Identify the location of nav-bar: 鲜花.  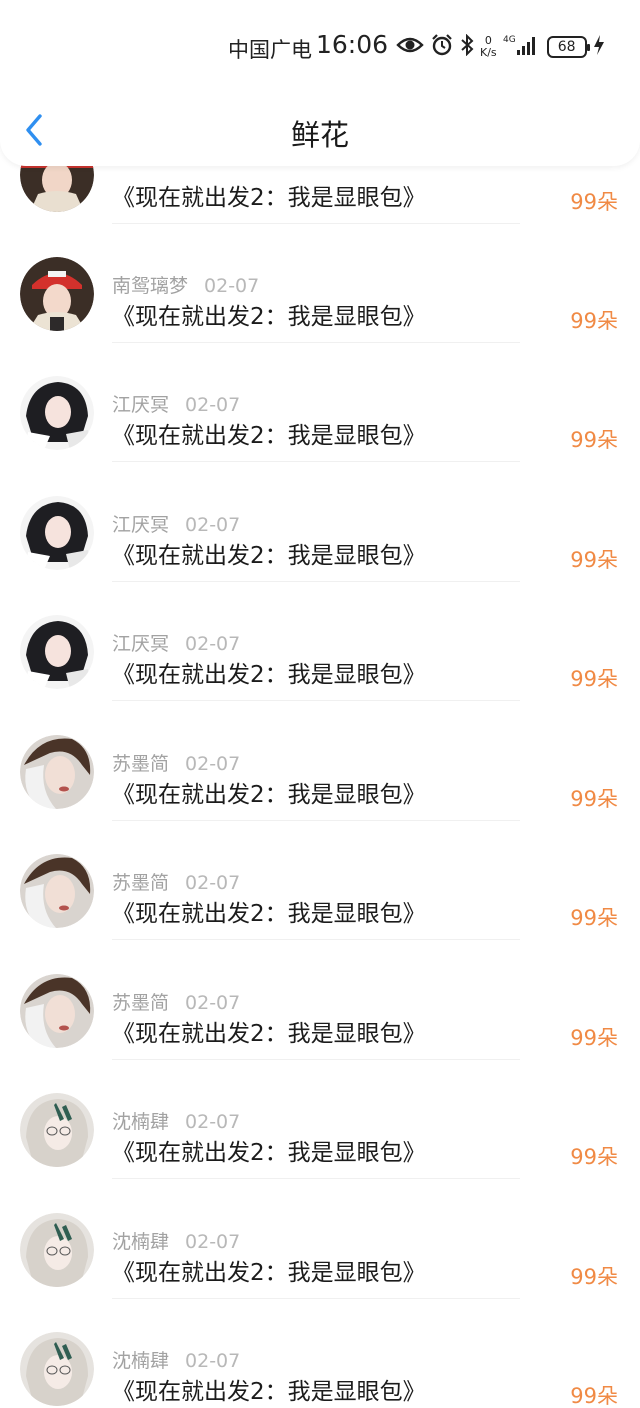
(320, 130).